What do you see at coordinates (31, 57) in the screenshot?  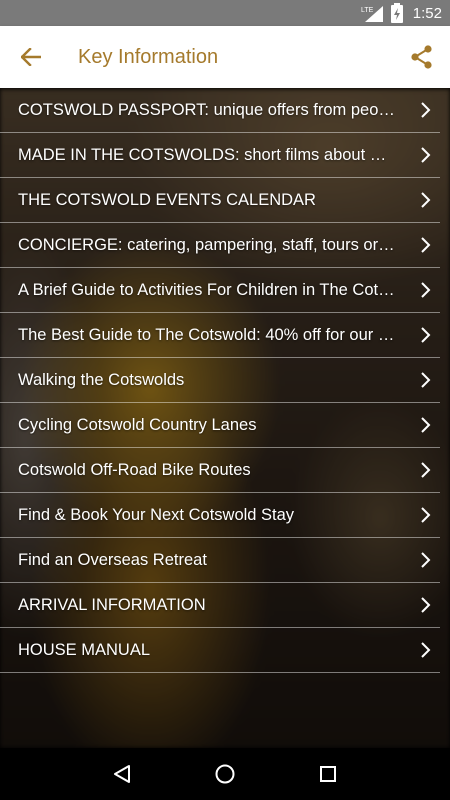 I see `arrow-back-icon` at bounding box center [31, 57].